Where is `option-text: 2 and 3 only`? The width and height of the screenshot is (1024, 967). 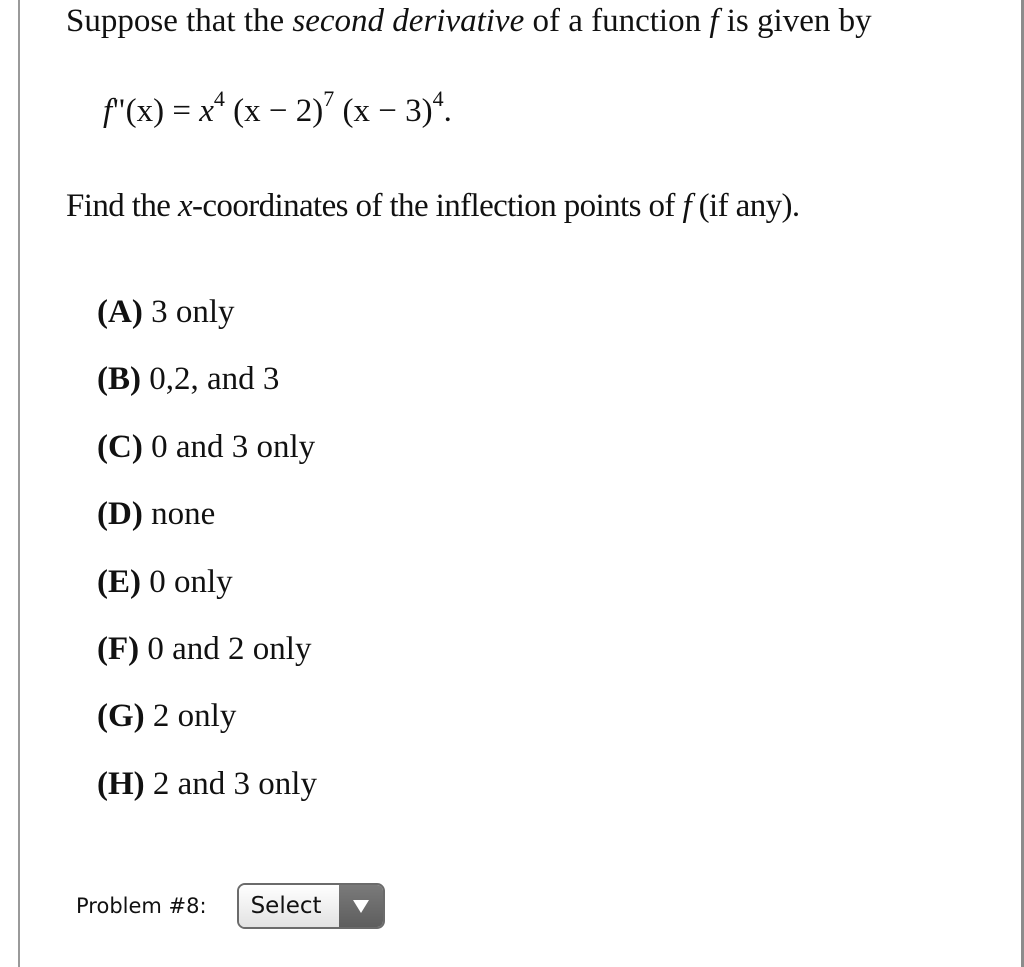
option-text: 2 and 3 only is located at coordinates (230, 783).